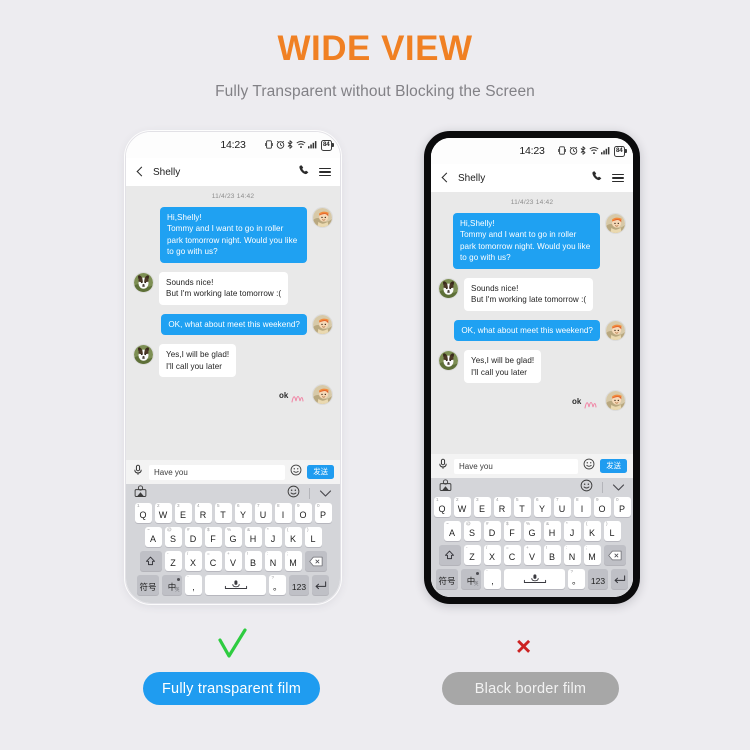  I want to click on key-superscript: !, so click(547, 547).